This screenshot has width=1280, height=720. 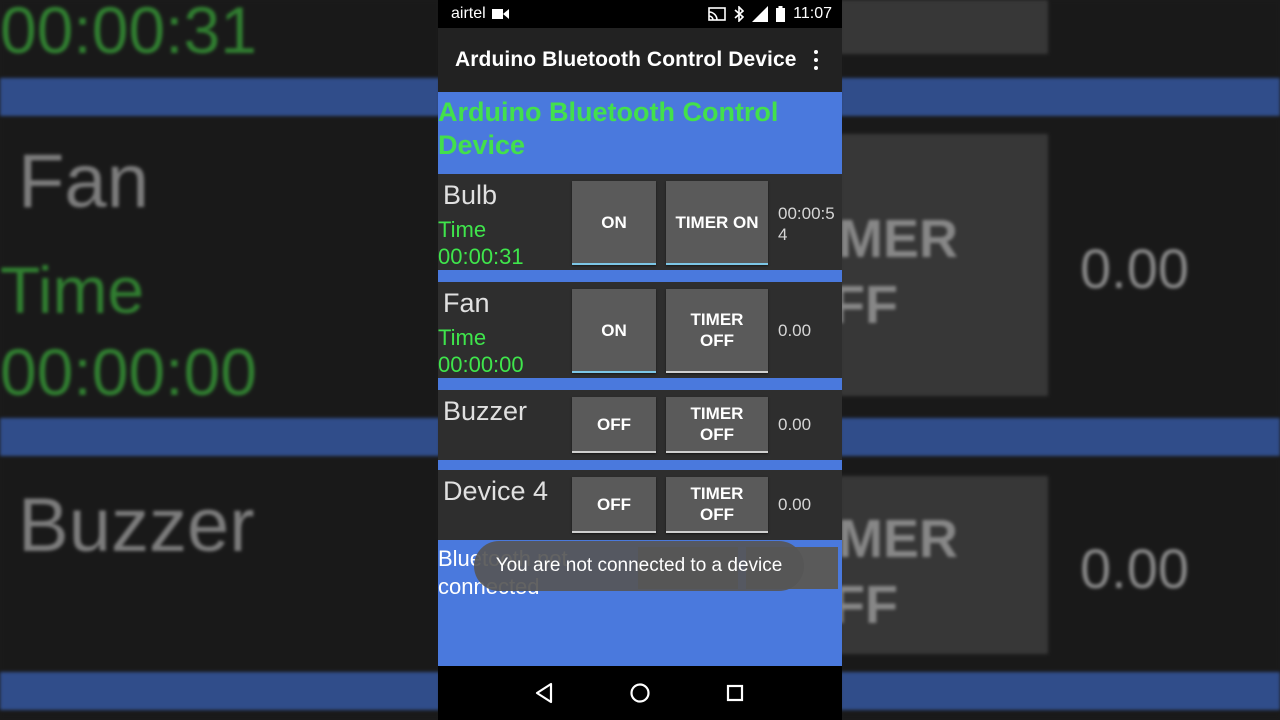 I want to click on bg-time-value: 00:00:00, so click(x=128, y=372).